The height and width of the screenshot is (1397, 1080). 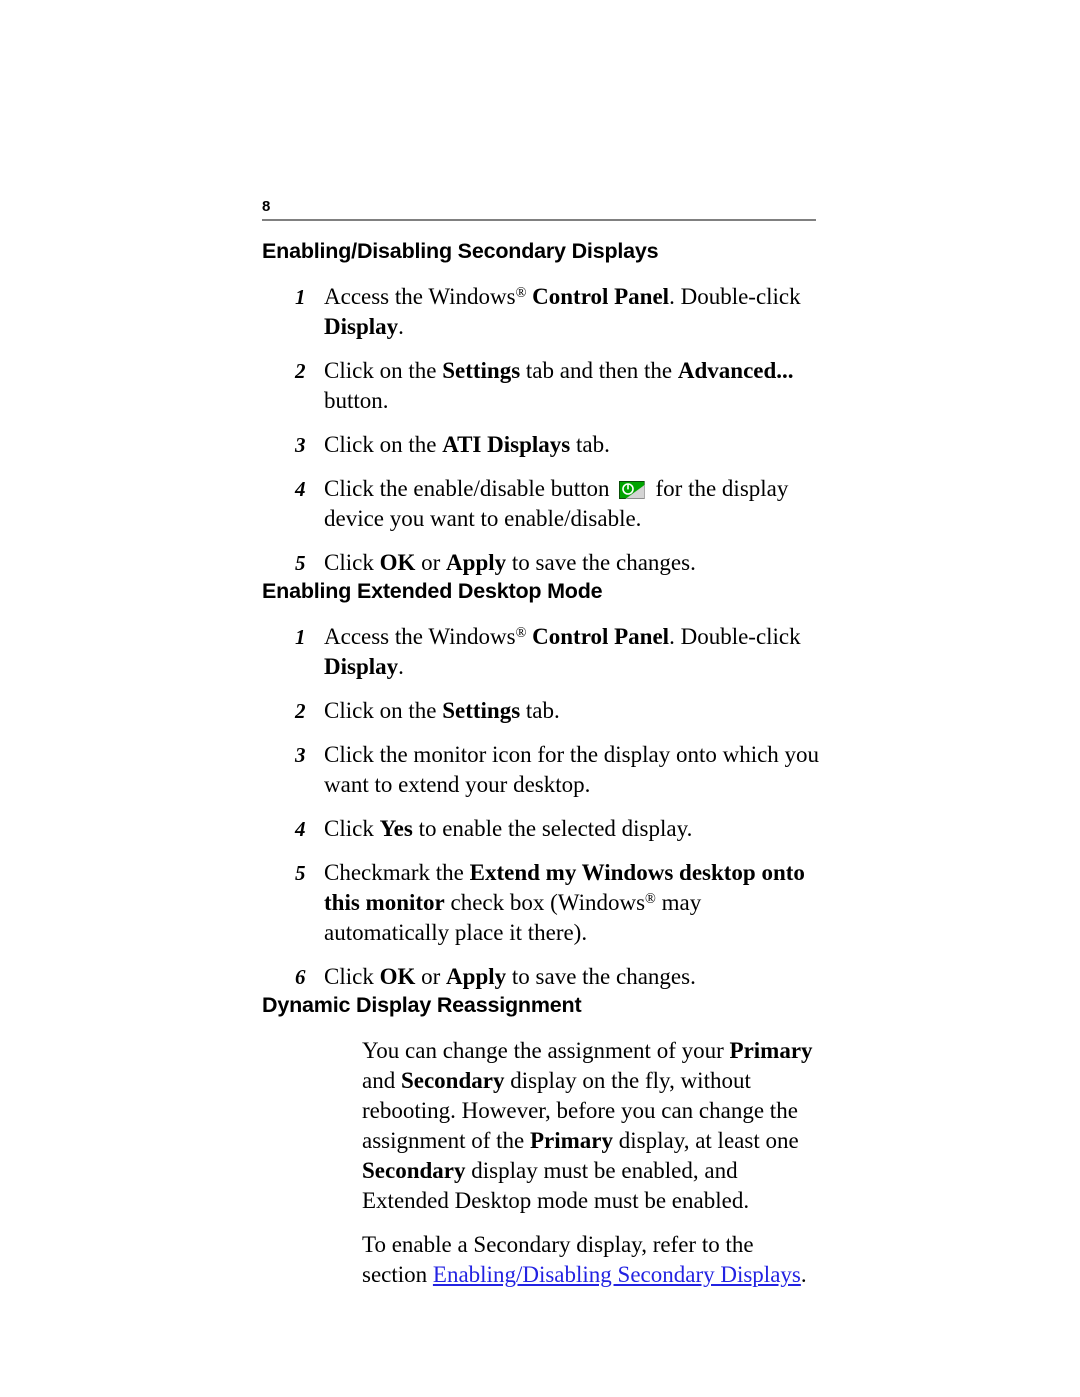 I want to click on step-text-part: button., so click(x=356, y=400).